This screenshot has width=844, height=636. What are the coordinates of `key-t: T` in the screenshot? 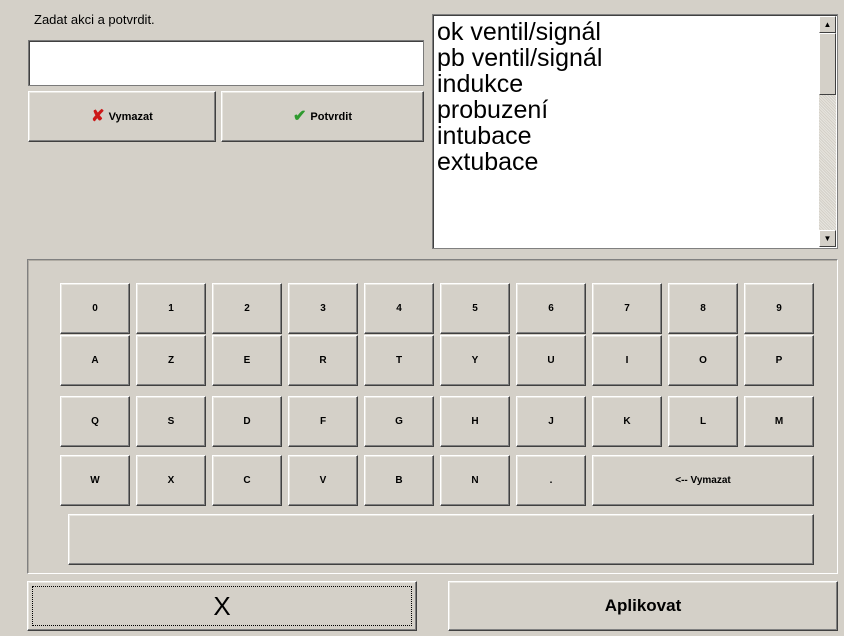 It's located at (399, 360).